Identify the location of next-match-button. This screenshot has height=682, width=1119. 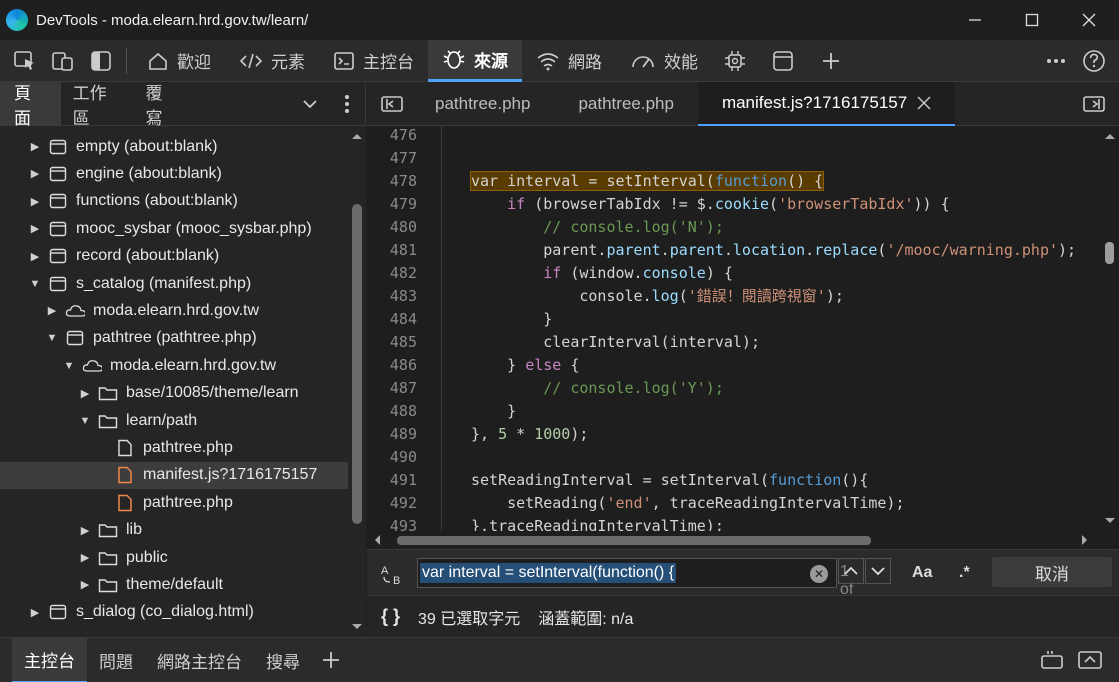
(878, 571).